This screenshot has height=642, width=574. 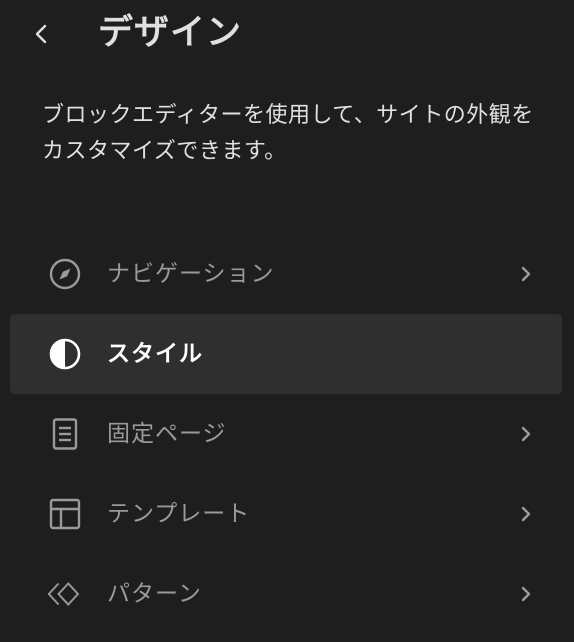 What do you see at coordinates (65, 434) in the screenshot?
I see `page-icon` at bounding box center [65, 434].